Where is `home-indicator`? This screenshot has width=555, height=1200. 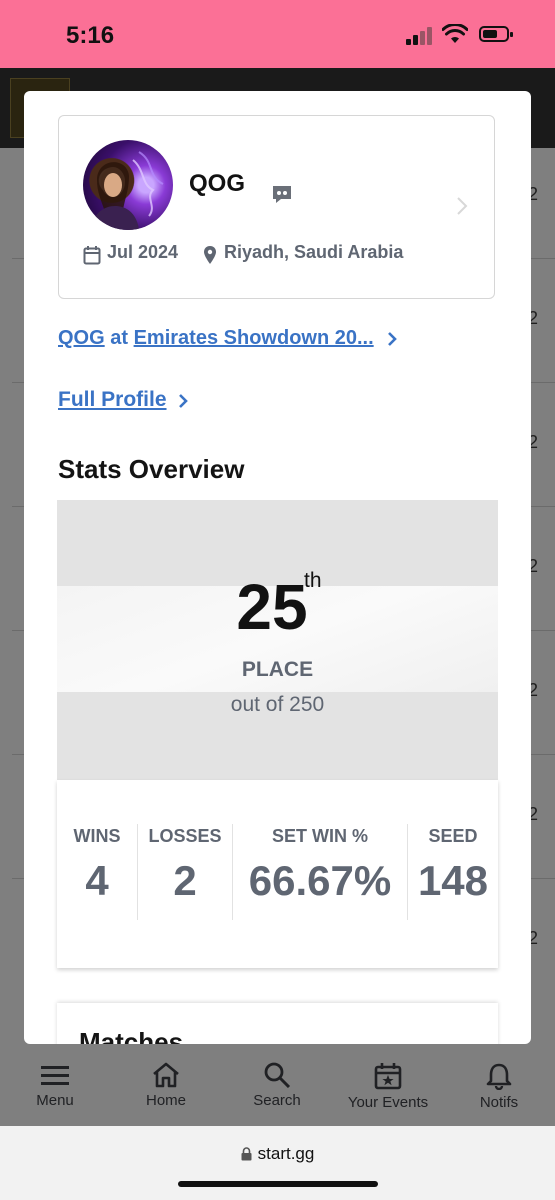 home-indicator is located at coordinates (278, 1184).